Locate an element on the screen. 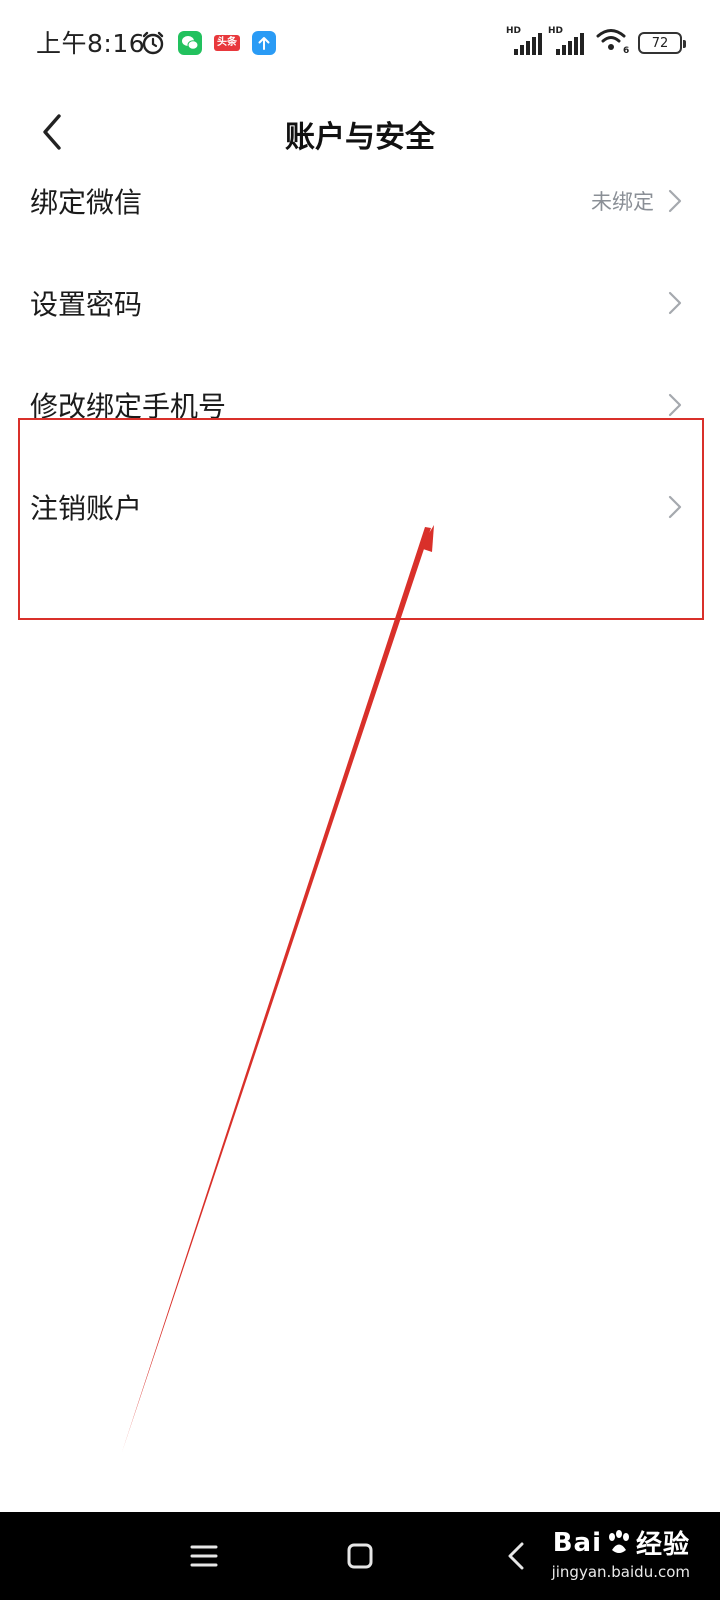 This screenshot has width=720, height=1600. status-bar: 上午8:16 头条 HD HD 6 72 is located at coordinates (360, 42).